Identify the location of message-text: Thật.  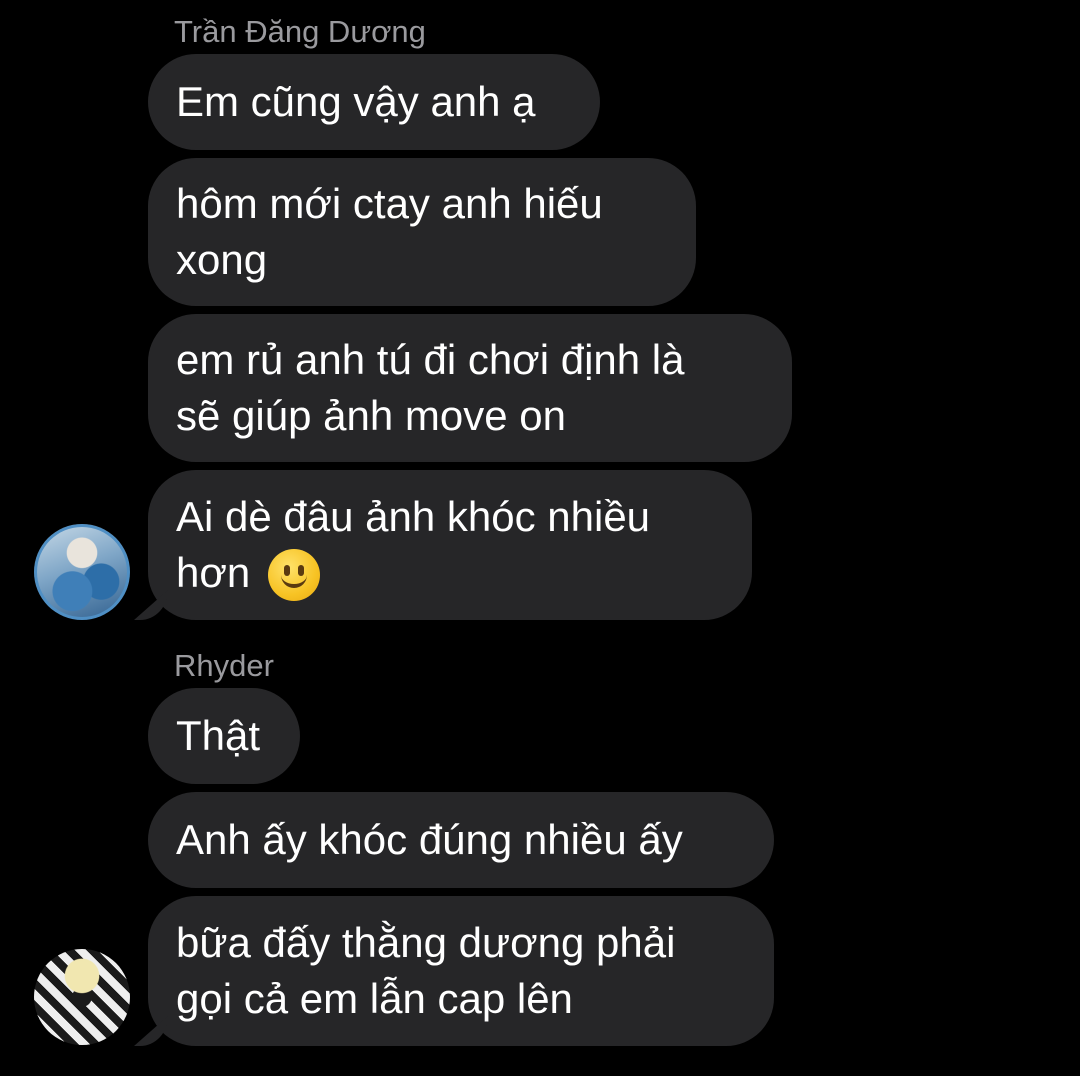
(218, 735).